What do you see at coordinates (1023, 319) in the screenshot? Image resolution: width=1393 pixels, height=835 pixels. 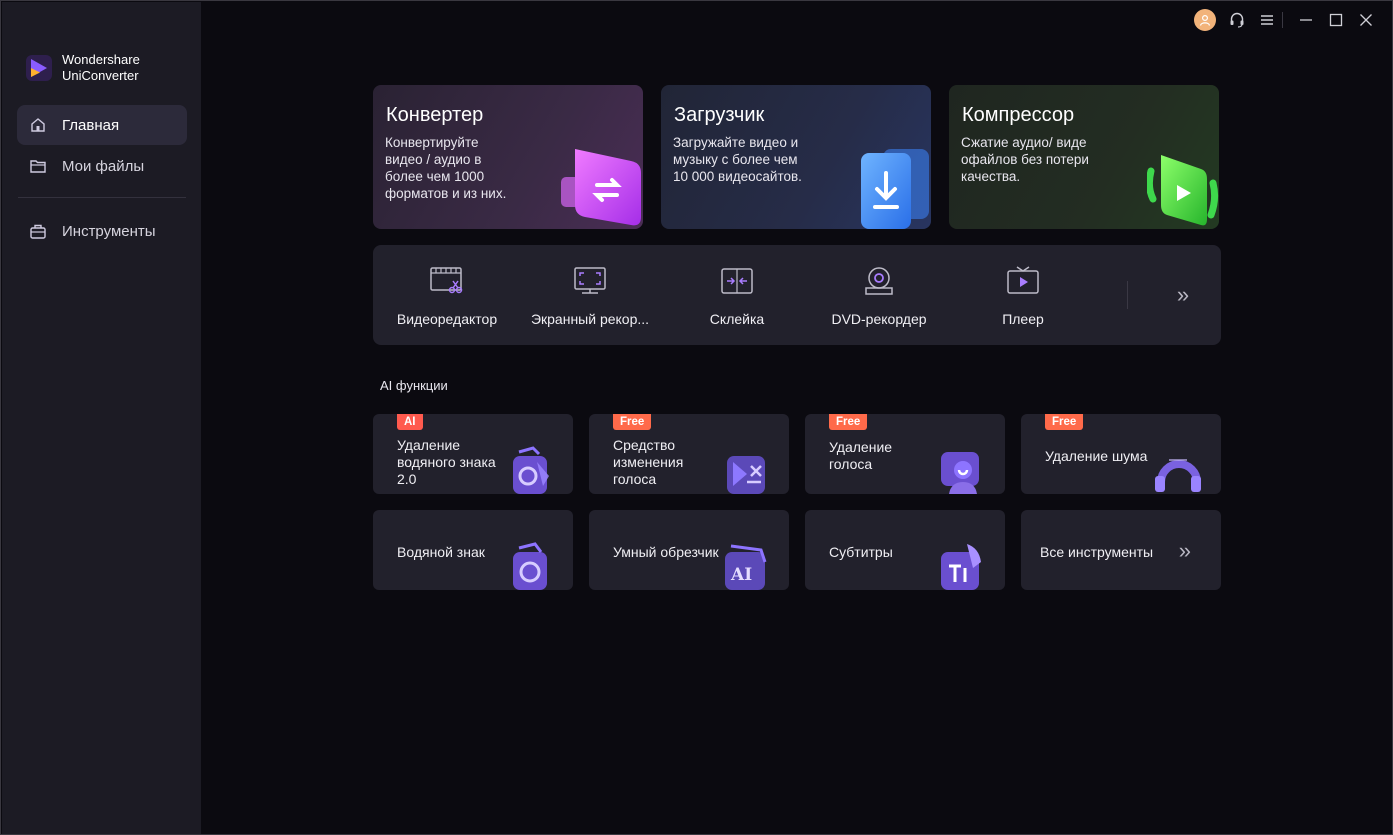 I see `tool-label: Плеер` at bounding box center [1023, 319].